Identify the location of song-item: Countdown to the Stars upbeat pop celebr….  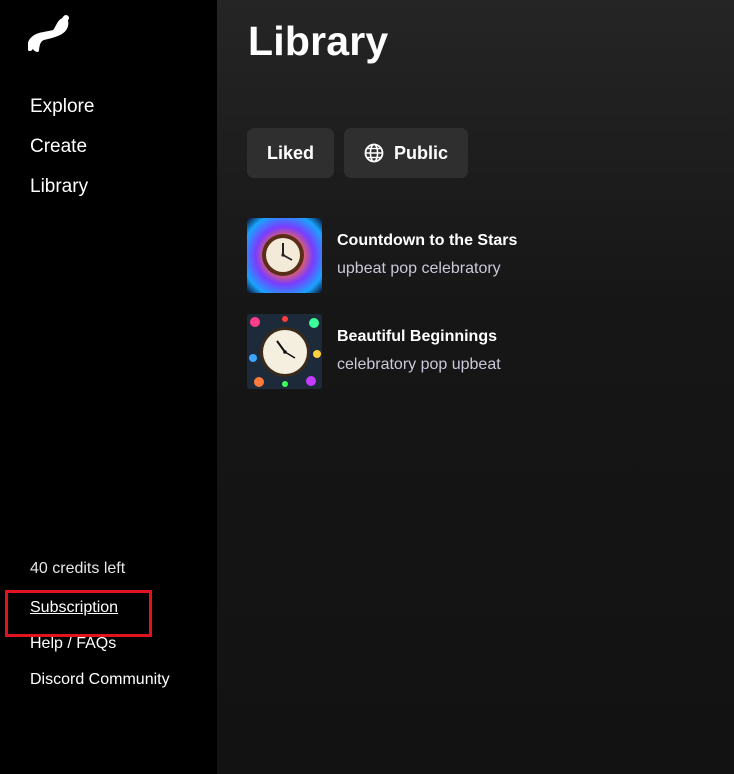
(477, 255).